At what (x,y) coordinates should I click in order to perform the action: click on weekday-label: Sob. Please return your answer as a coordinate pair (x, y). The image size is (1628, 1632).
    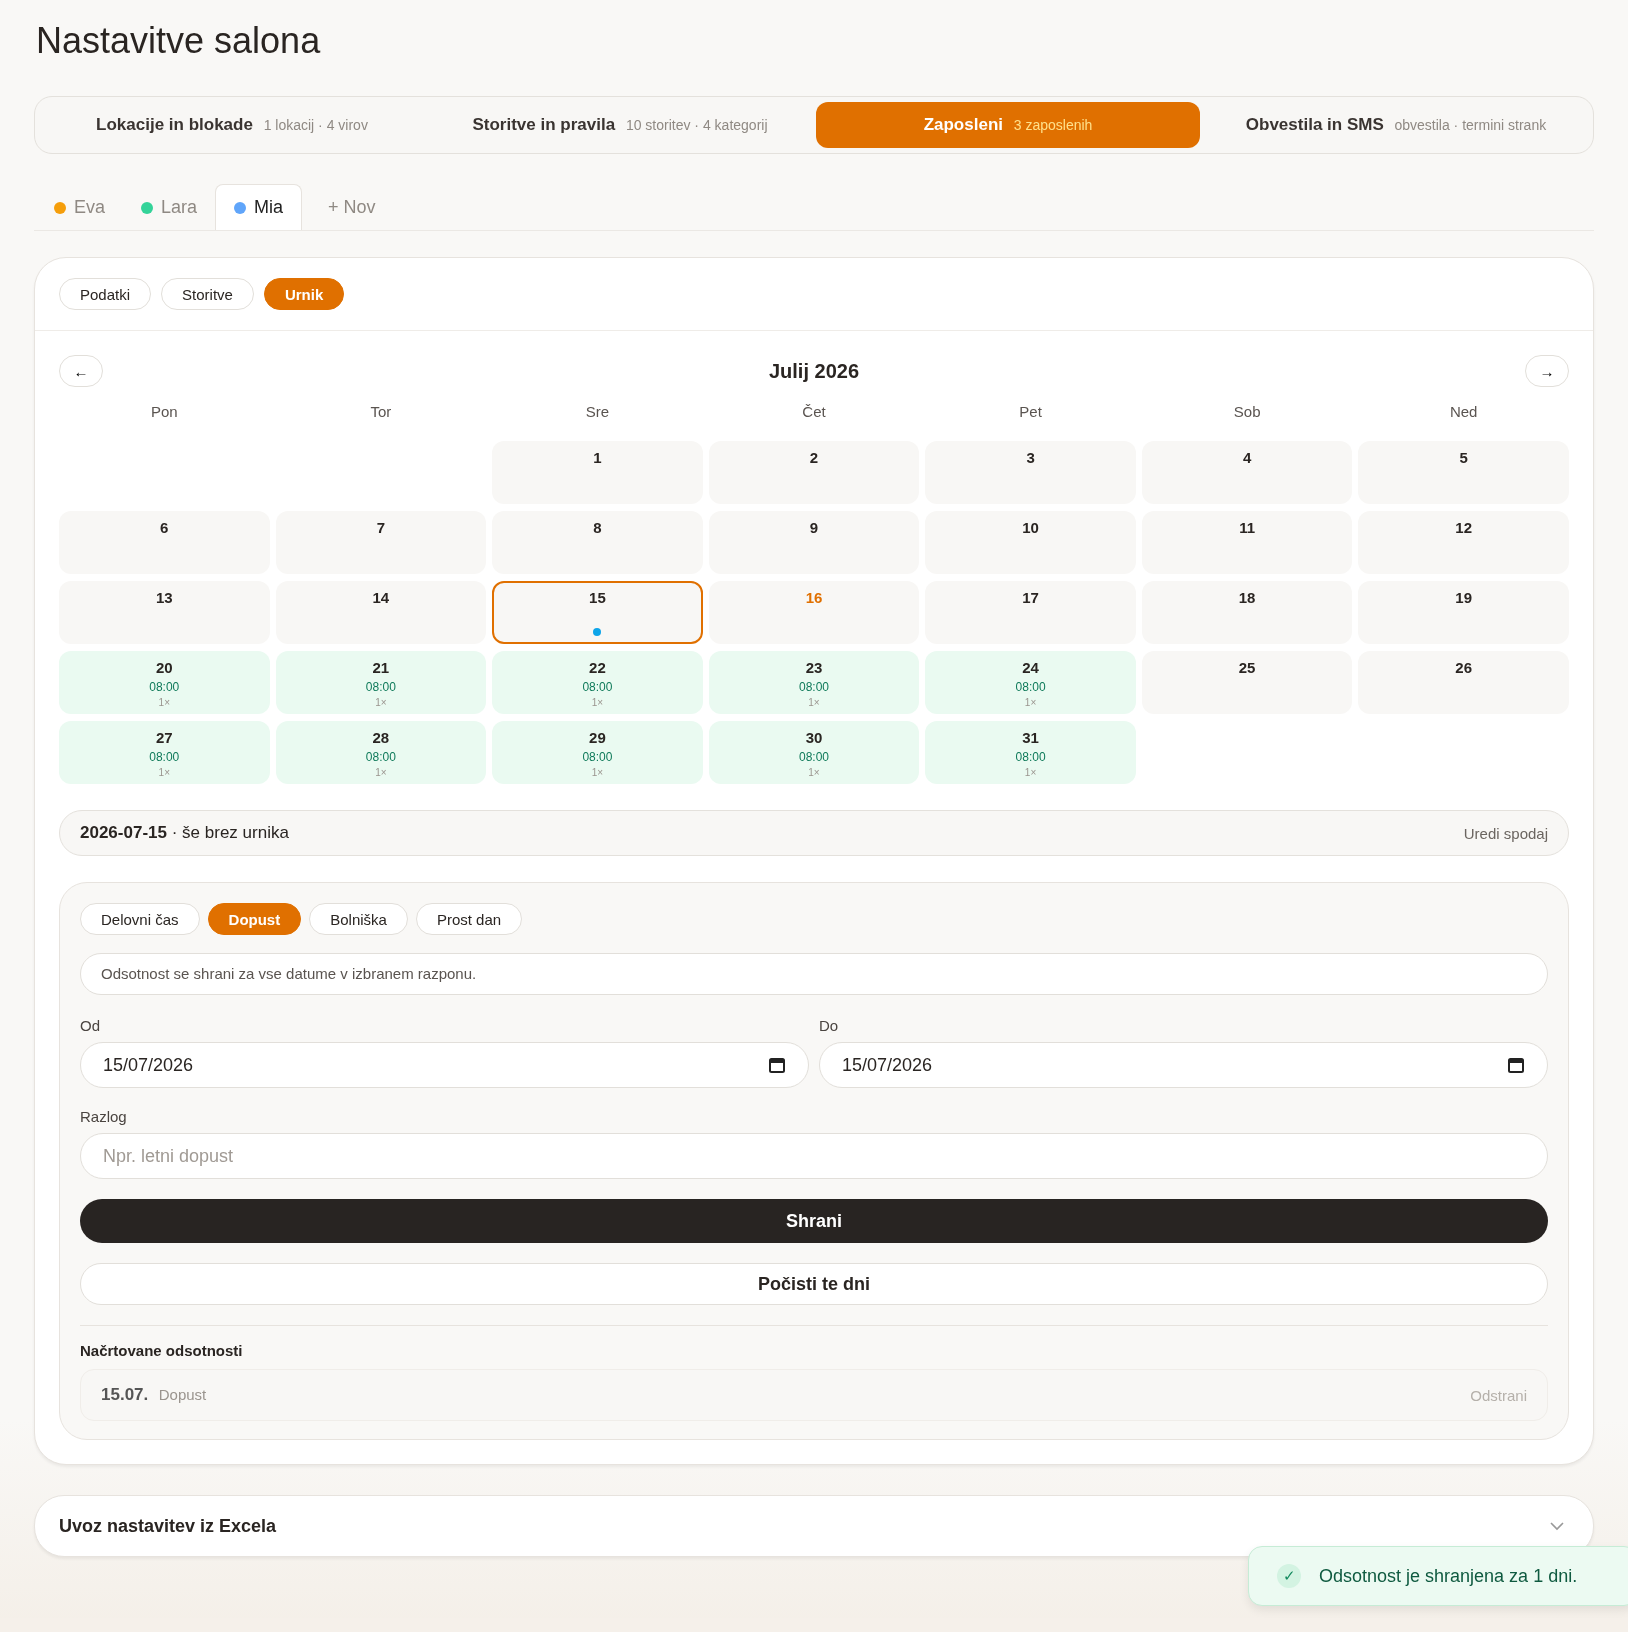
    Looking at the image, I should click on (1247, 412).